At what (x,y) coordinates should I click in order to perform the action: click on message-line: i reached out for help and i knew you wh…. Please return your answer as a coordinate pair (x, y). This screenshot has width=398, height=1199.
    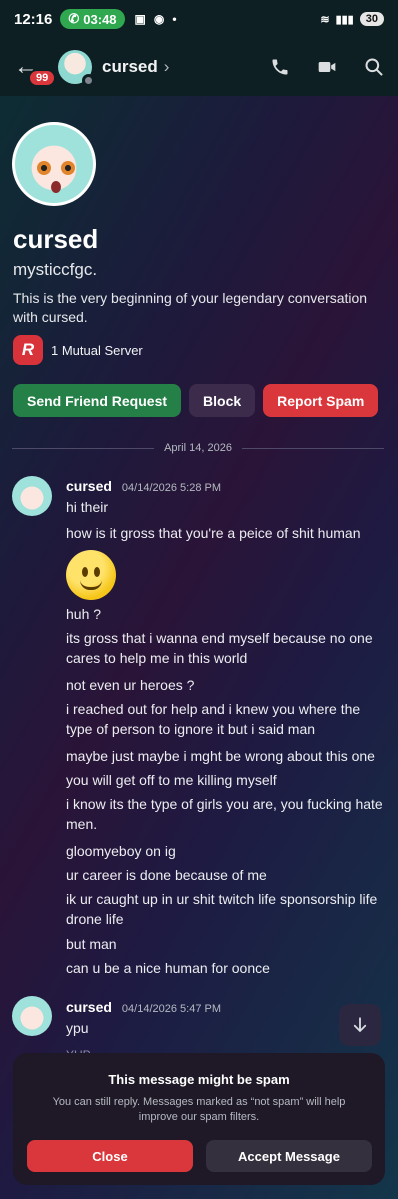
    Looking at the image, I should click on (225, 719).